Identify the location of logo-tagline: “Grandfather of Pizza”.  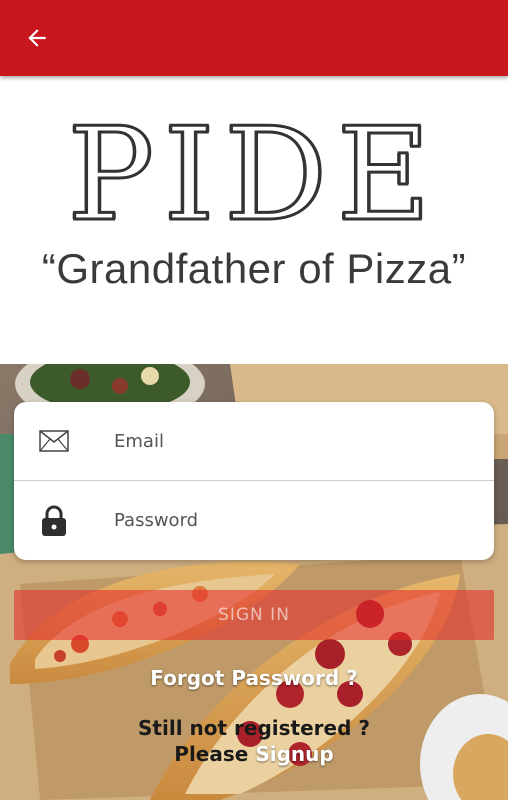
(254, 268).